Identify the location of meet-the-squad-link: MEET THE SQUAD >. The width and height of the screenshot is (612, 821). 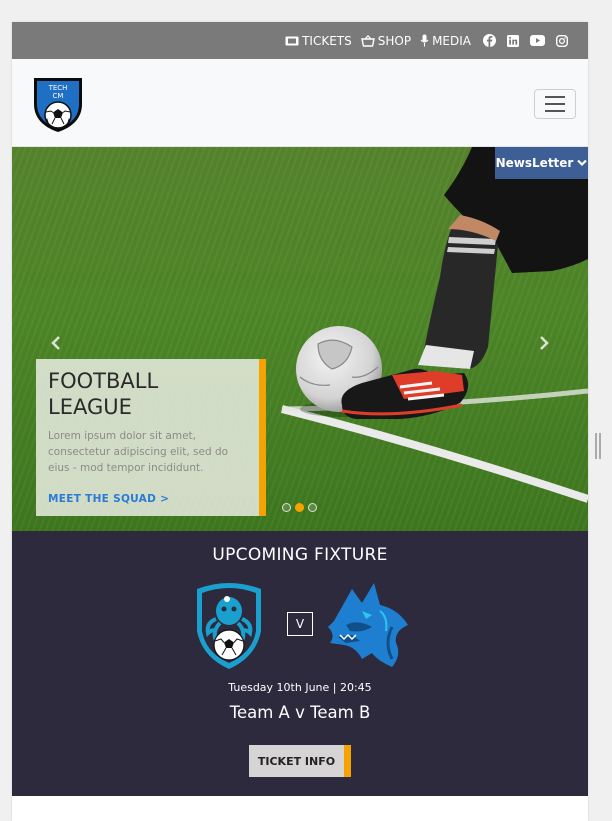
(108, 499).